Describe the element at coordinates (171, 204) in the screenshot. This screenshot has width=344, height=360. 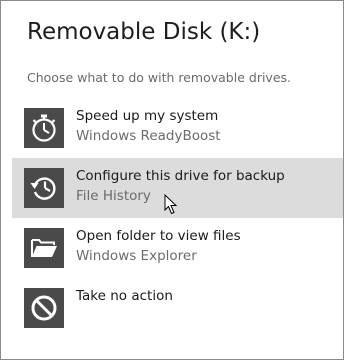
I see `mouse-cursor-icon` at that location.